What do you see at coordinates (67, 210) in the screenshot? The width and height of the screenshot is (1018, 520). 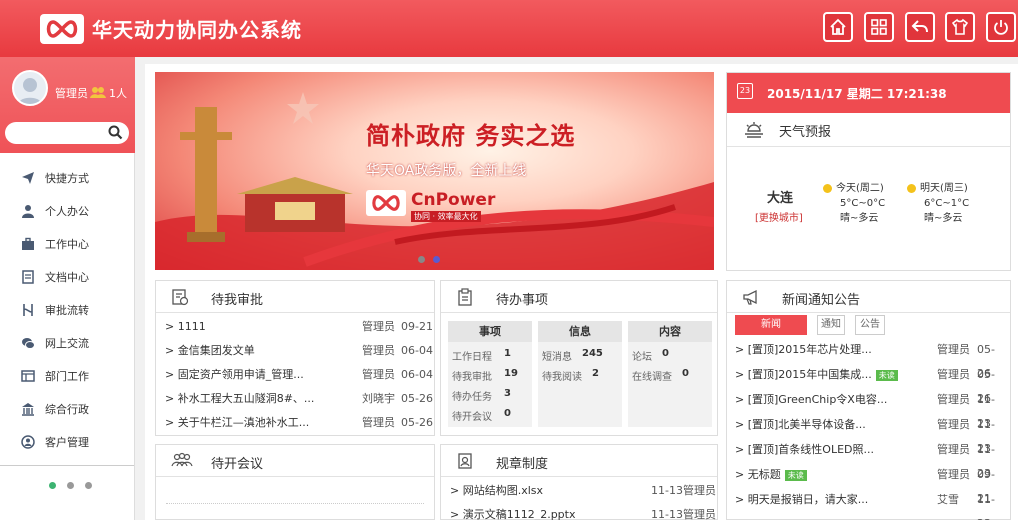 I see `sidebar-item-personal: 个人办公` at bounding box center [67, 210].